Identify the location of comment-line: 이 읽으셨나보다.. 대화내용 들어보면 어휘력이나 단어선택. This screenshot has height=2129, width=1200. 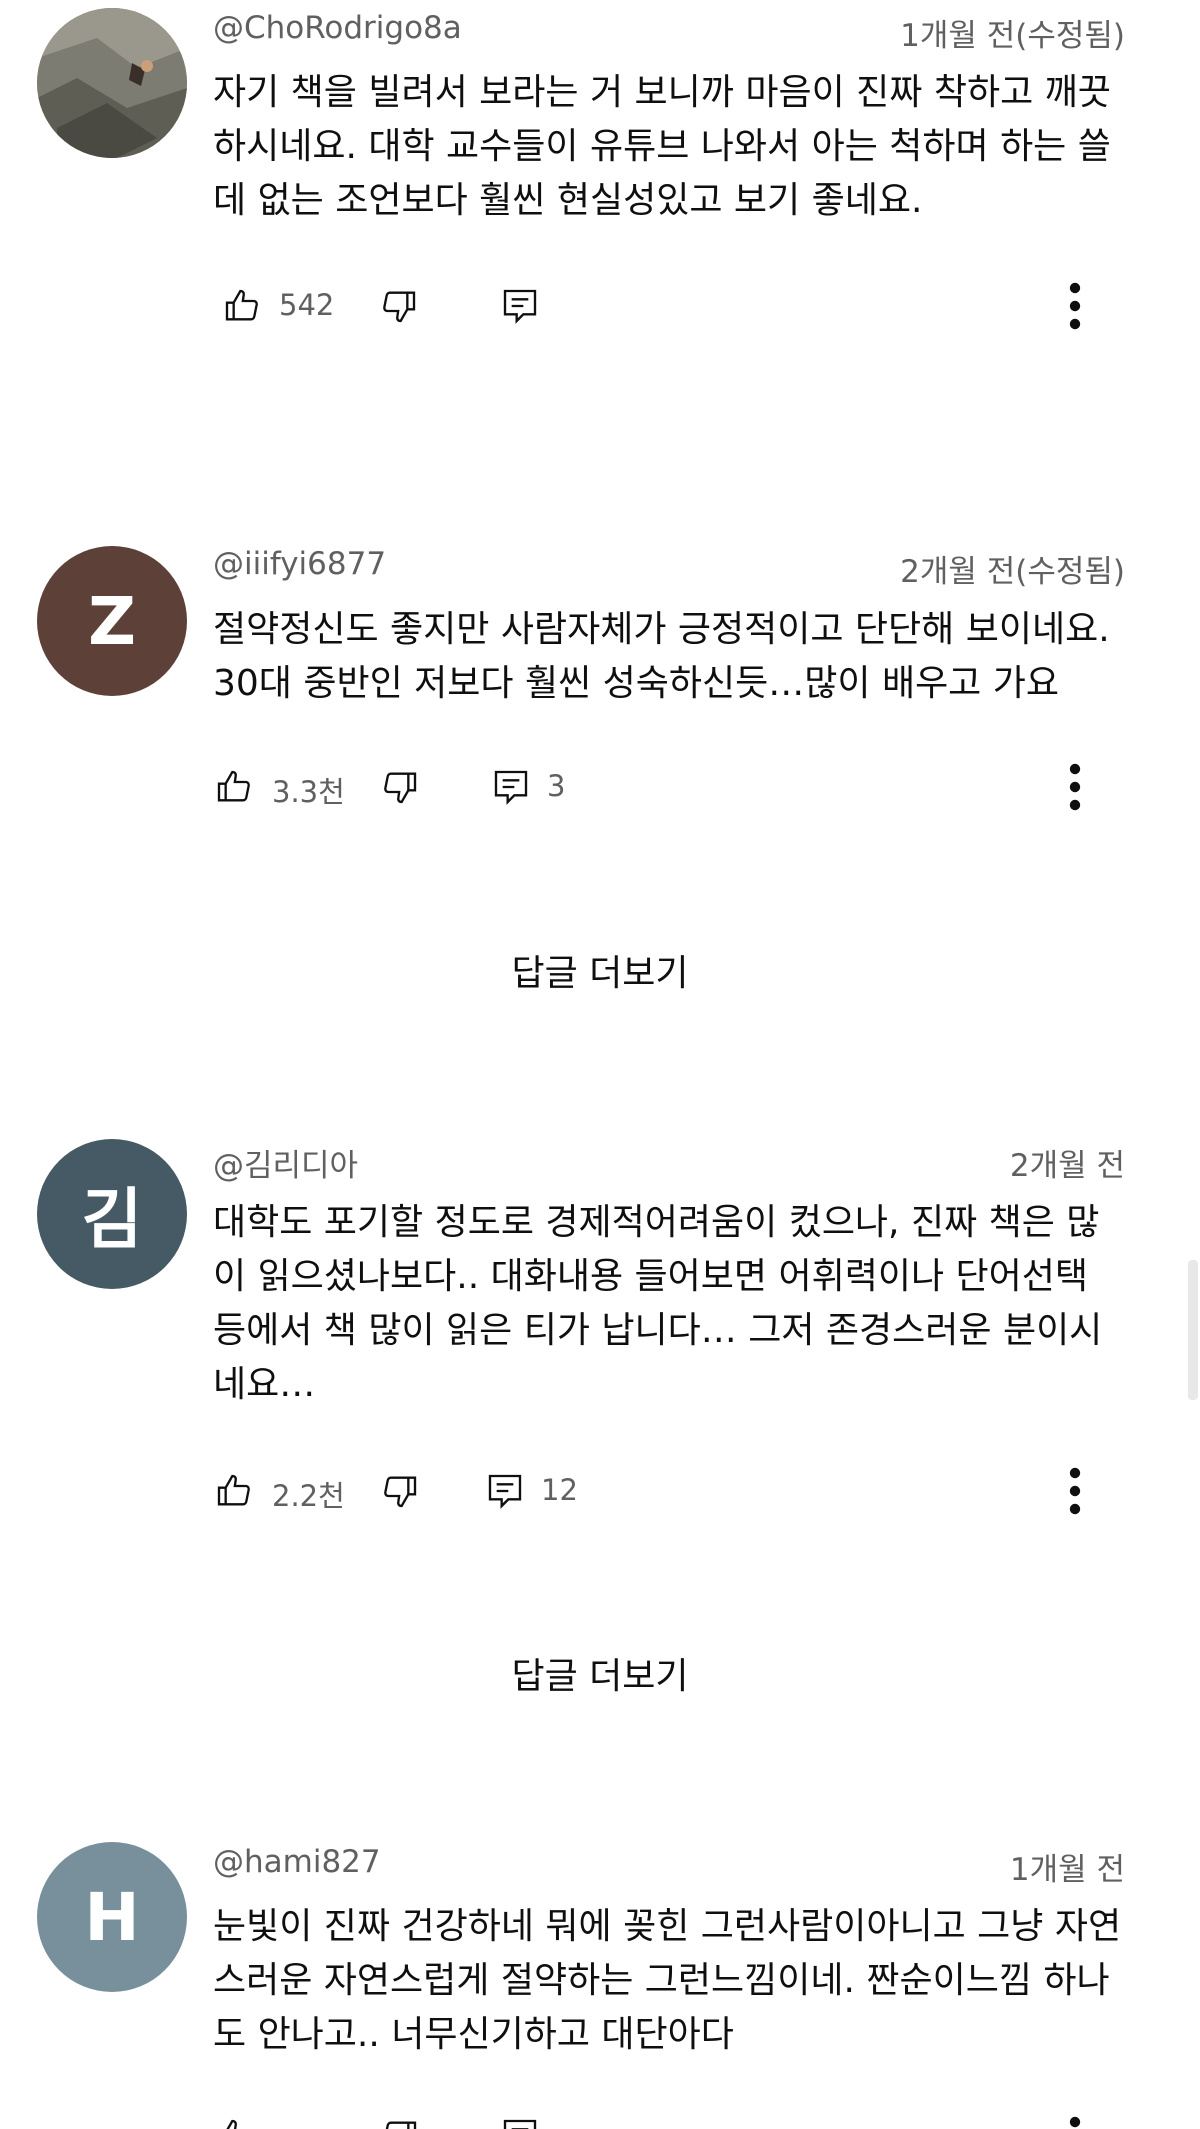
(650, 1276).